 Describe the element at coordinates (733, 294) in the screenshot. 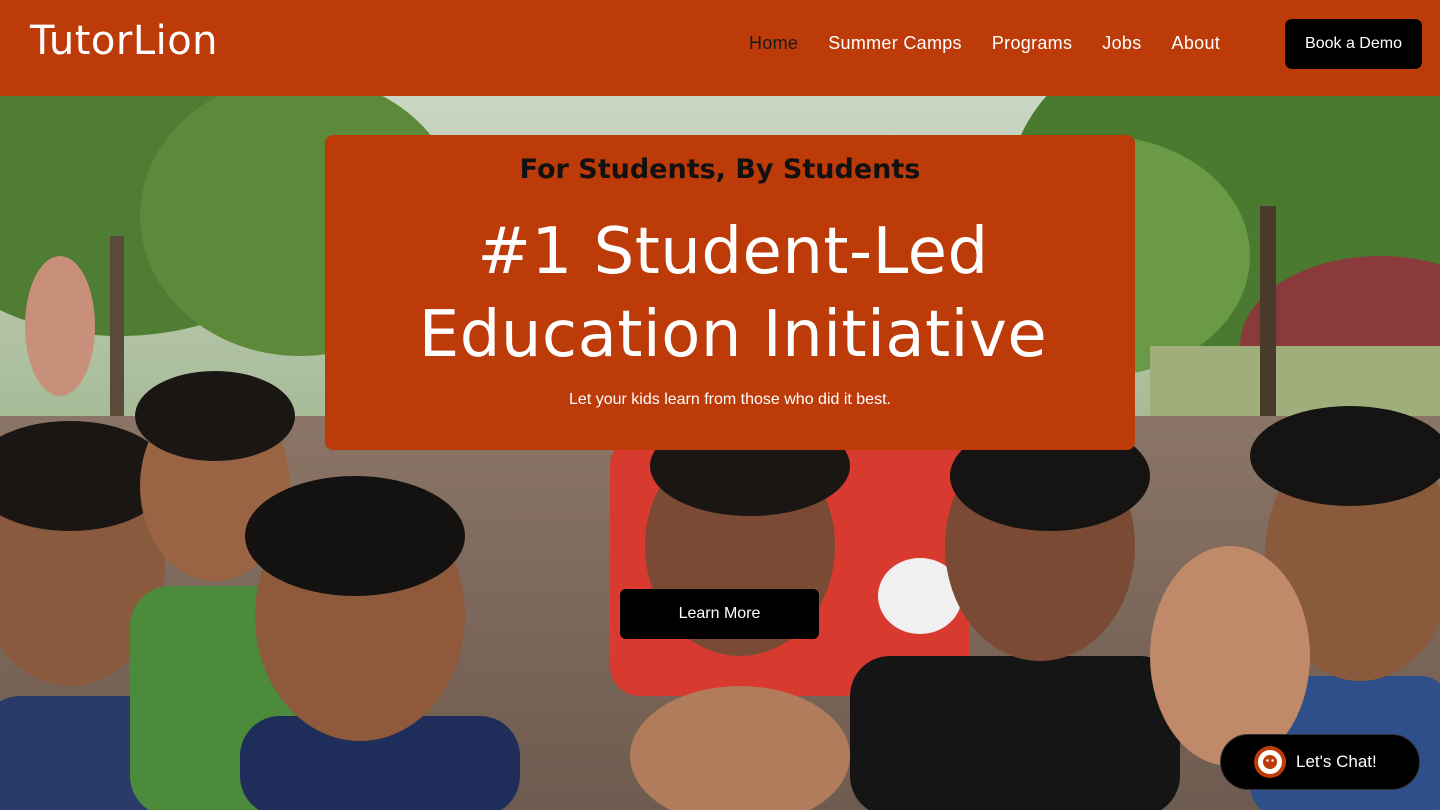

I see `hero-headline: #1 Student-Led Education Initiative` at that location.